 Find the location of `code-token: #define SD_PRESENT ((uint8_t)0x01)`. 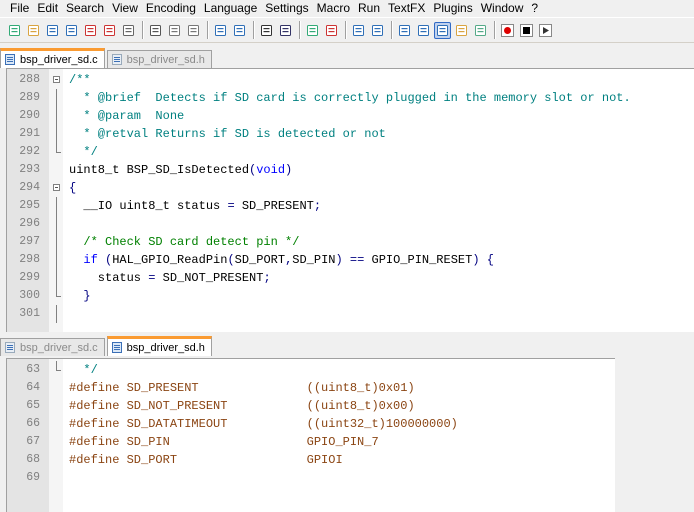

code-token: #define SD_PRESENT ((uint8_t)0x01) is located at coordinates (242, 388).